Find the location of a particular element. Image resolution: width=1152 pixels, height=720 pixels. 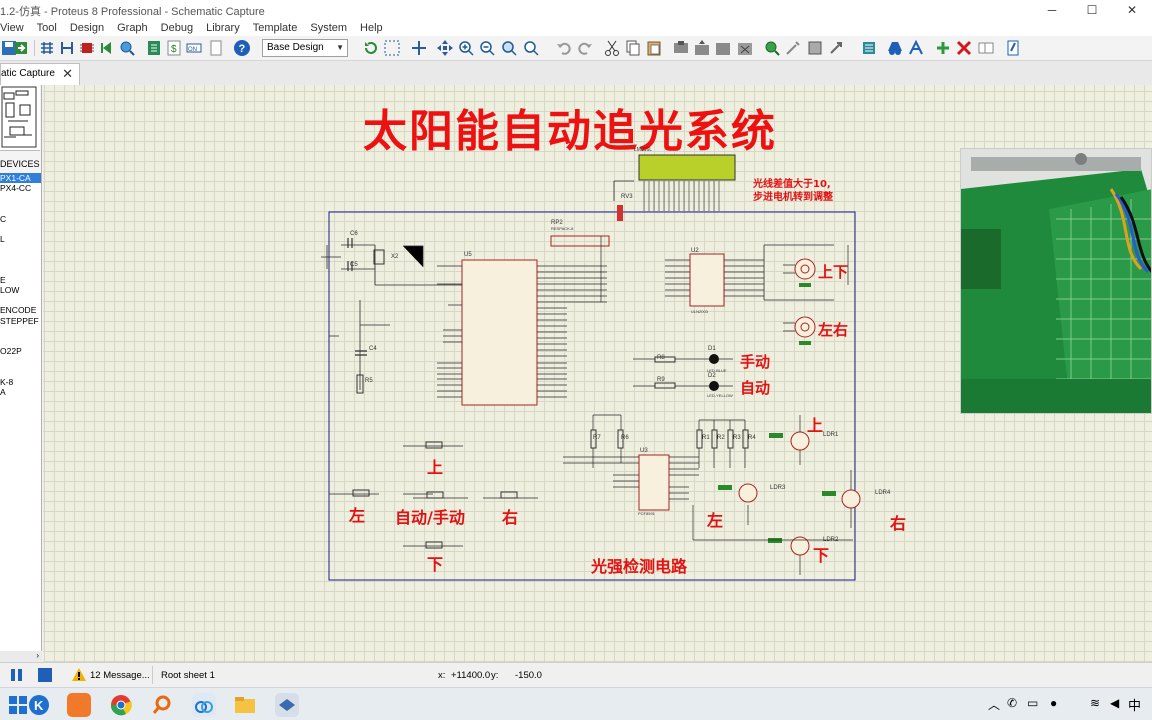

script-icon is located at coordinates (1013, 48).